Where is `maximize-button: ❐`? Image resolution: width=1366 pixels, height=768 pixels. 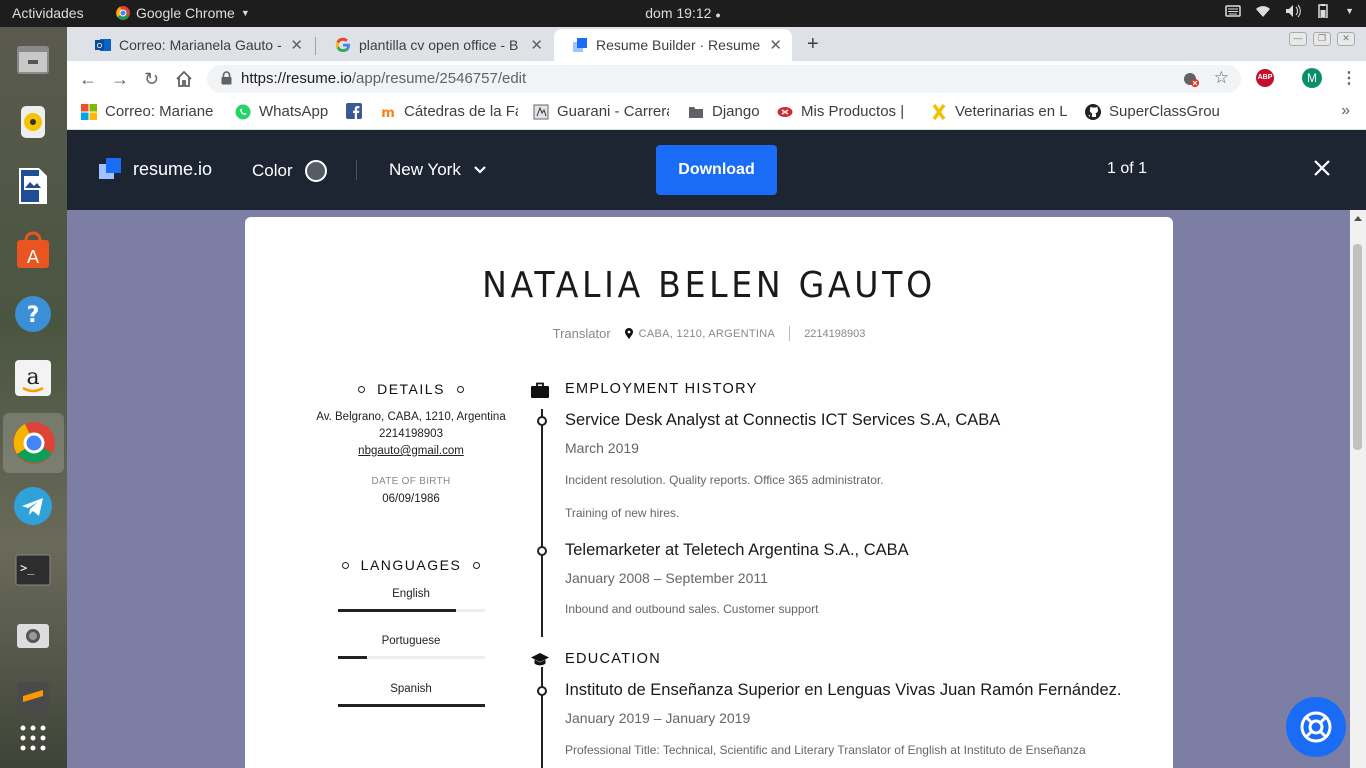 maximize-button: ❐ is located at coordinates (1322, 39).